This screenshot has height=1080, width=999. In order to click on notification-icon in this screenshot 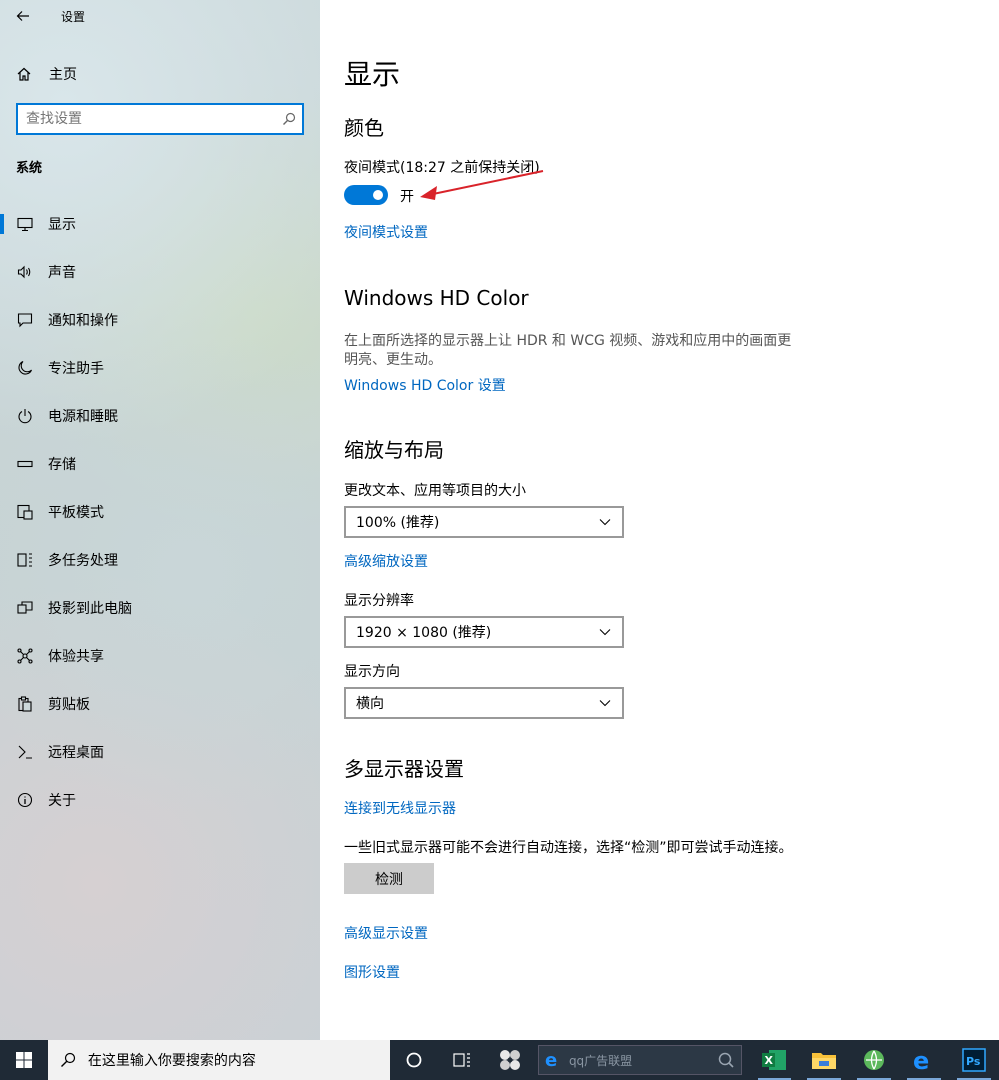, I will do `click(25, 320)`.